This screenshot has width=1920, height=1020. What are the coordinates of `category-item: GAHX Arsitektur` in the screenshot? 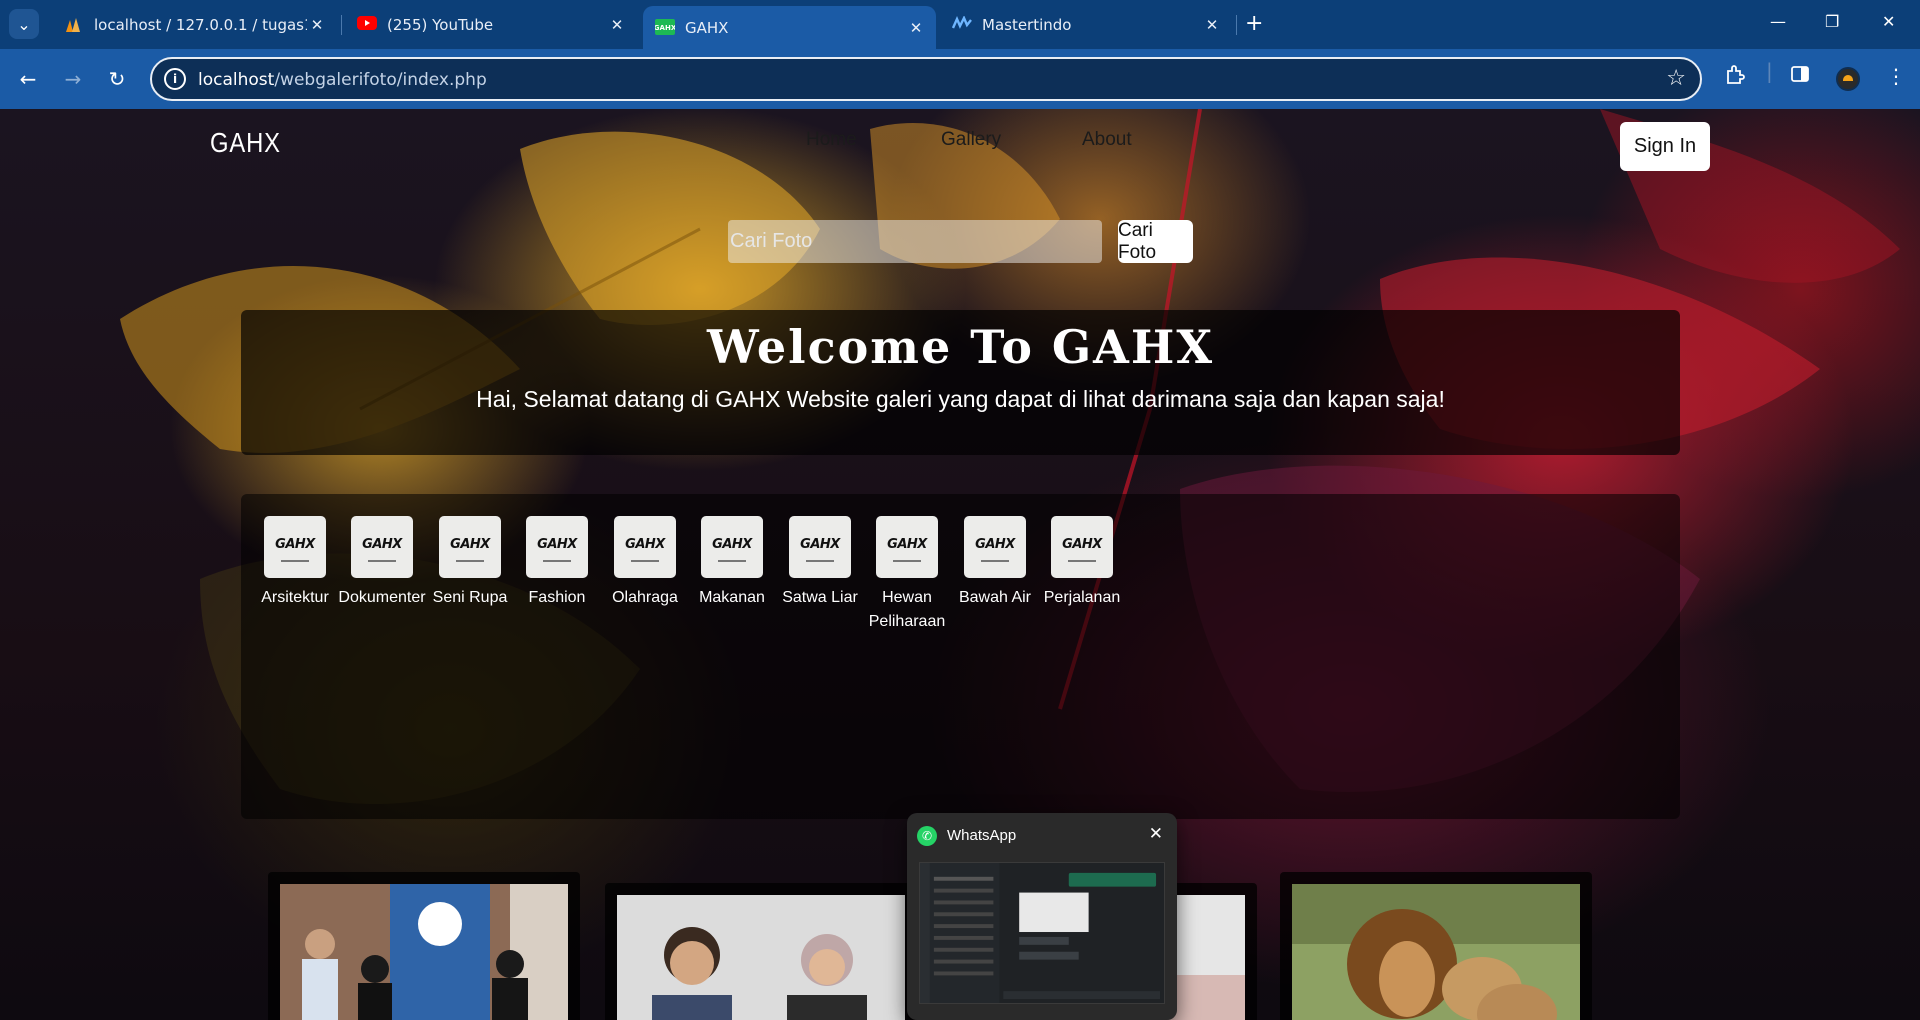 It's located at (295, 563).